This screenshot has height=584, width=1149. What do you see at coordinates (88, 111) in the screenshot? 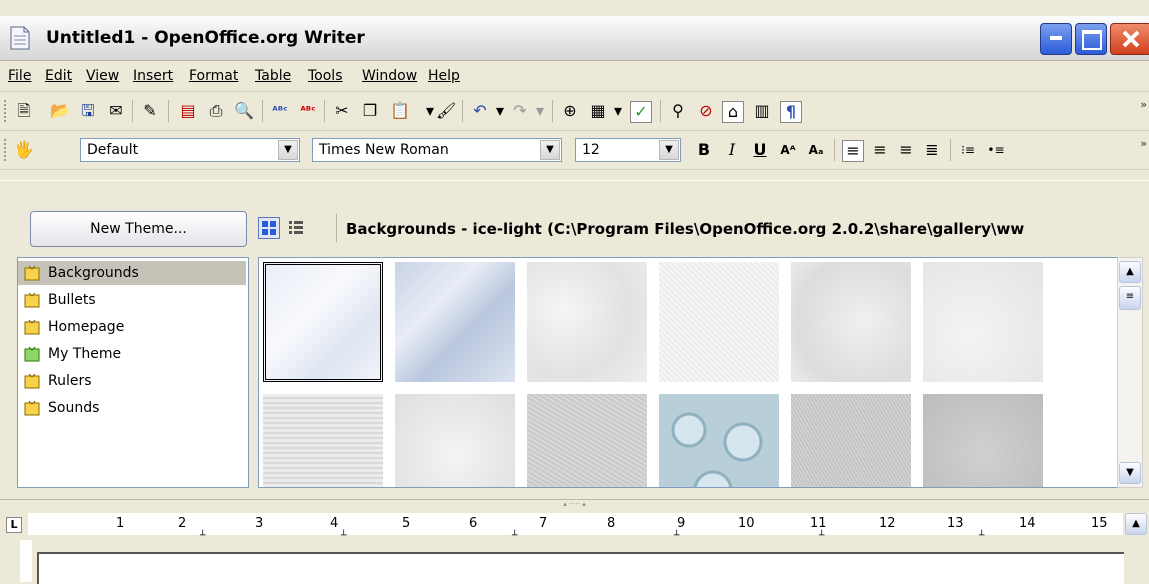
I see `save-icon: 🖫` at bounding box center [88, 111].